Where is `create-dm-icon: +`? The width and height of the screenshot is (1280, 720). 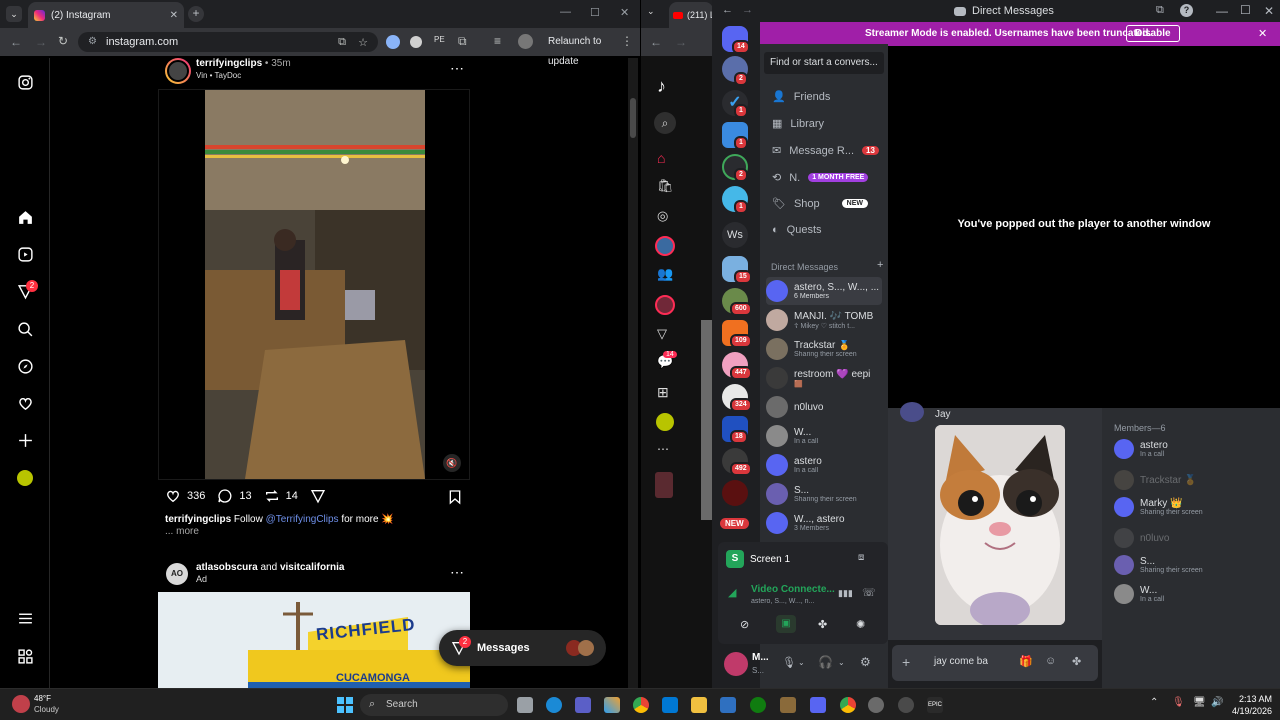 create-dm-icon: + is located at coordinates (880, 265).